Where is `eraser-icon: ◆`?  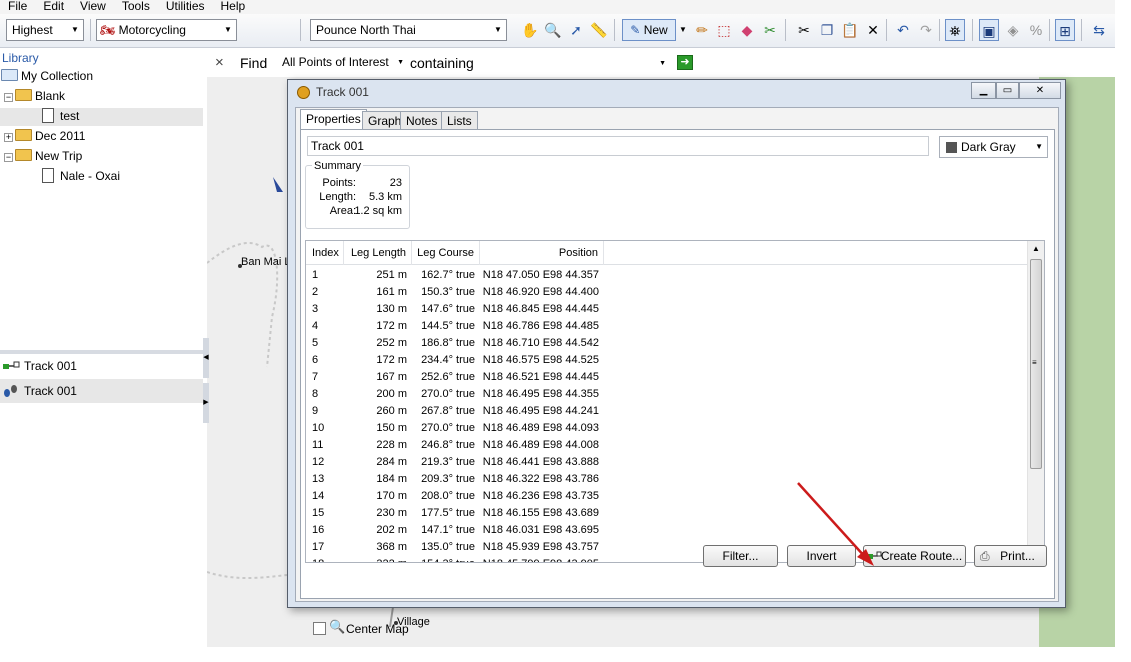
eraser-icon: ◆ is located at coordinates (747, 30).